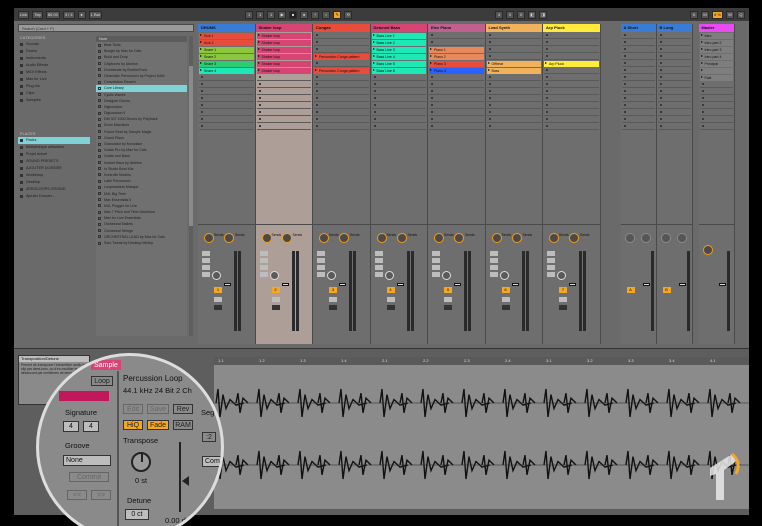 The image size is (762, 526). Describe the element at coordinates (638, 28) in the screenshot. I see `return-track-header: A Short` at that location.